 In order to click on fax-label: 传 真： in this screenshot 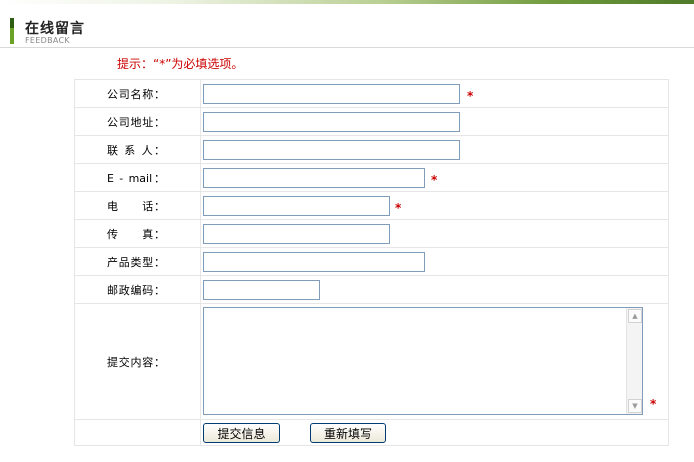, I will do `click(136, 234)`.